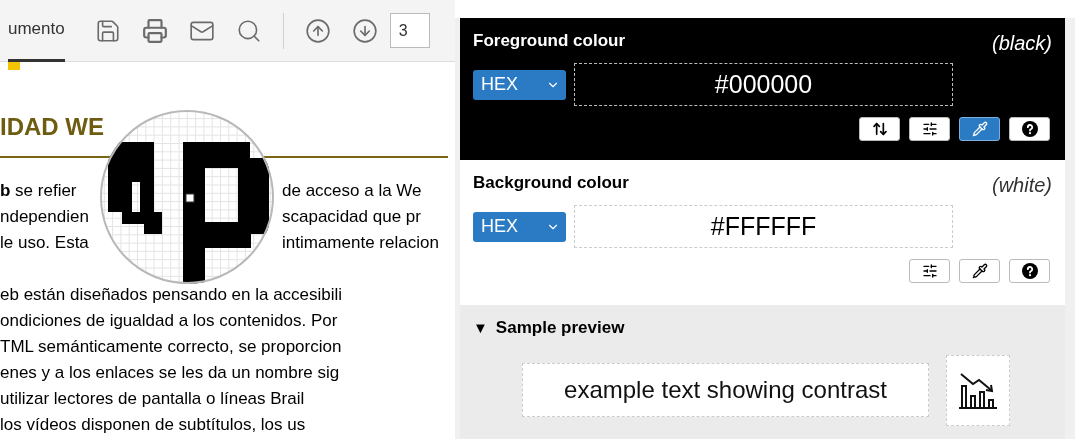 The width and height of the screenshot is (1075, 439). Describe the element at coordinates (551, 183) in the screenshot. I see `section-title: Background colour` at that location.